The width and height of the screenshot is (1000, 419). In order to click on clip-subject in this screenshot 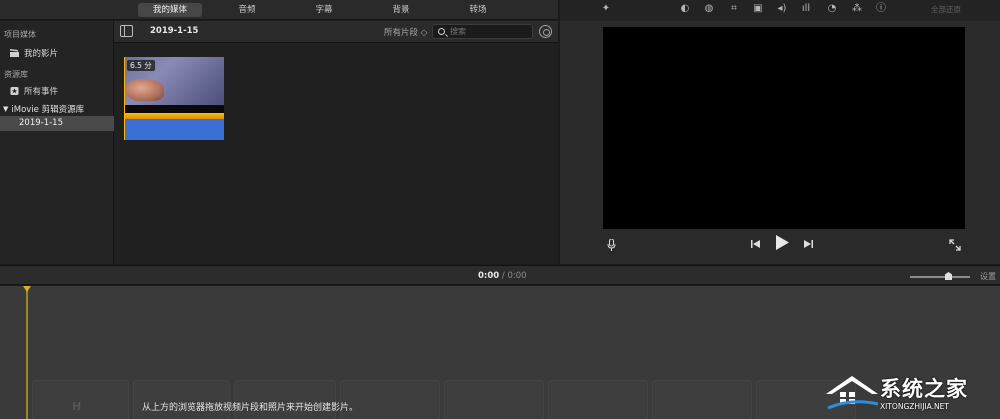, I will do `click(145, 90)`.